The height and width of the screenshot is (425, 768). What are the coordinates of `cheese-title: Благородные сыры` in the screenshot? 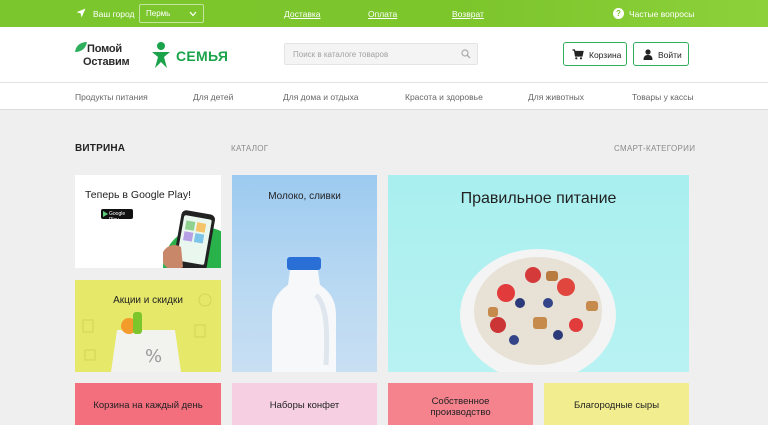 It's located at (616, 405).